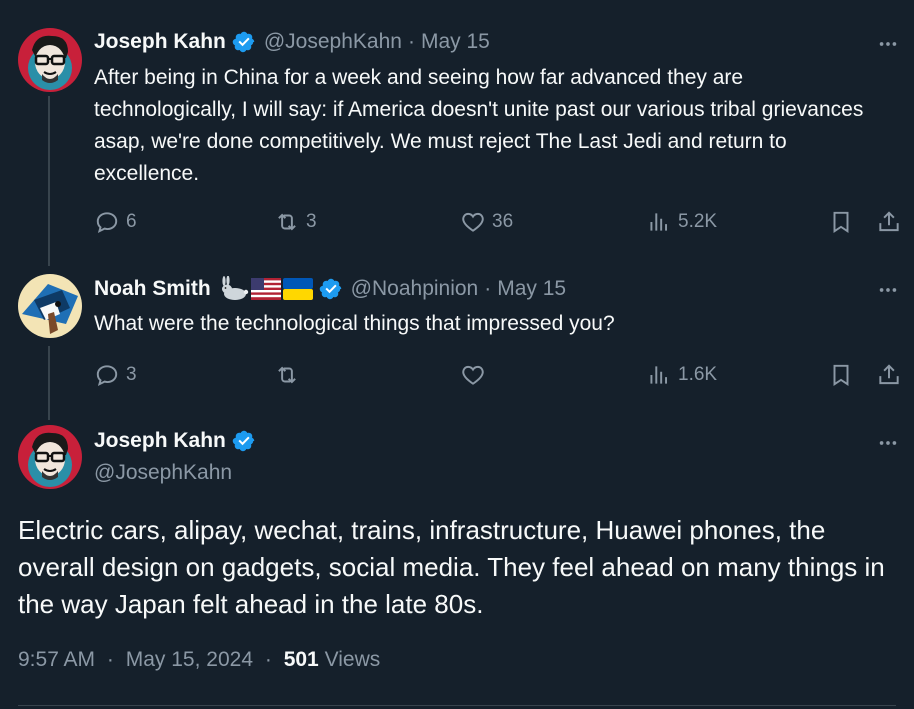  I want to click on tweet-time: 9:57 AM, so click(56, 659).